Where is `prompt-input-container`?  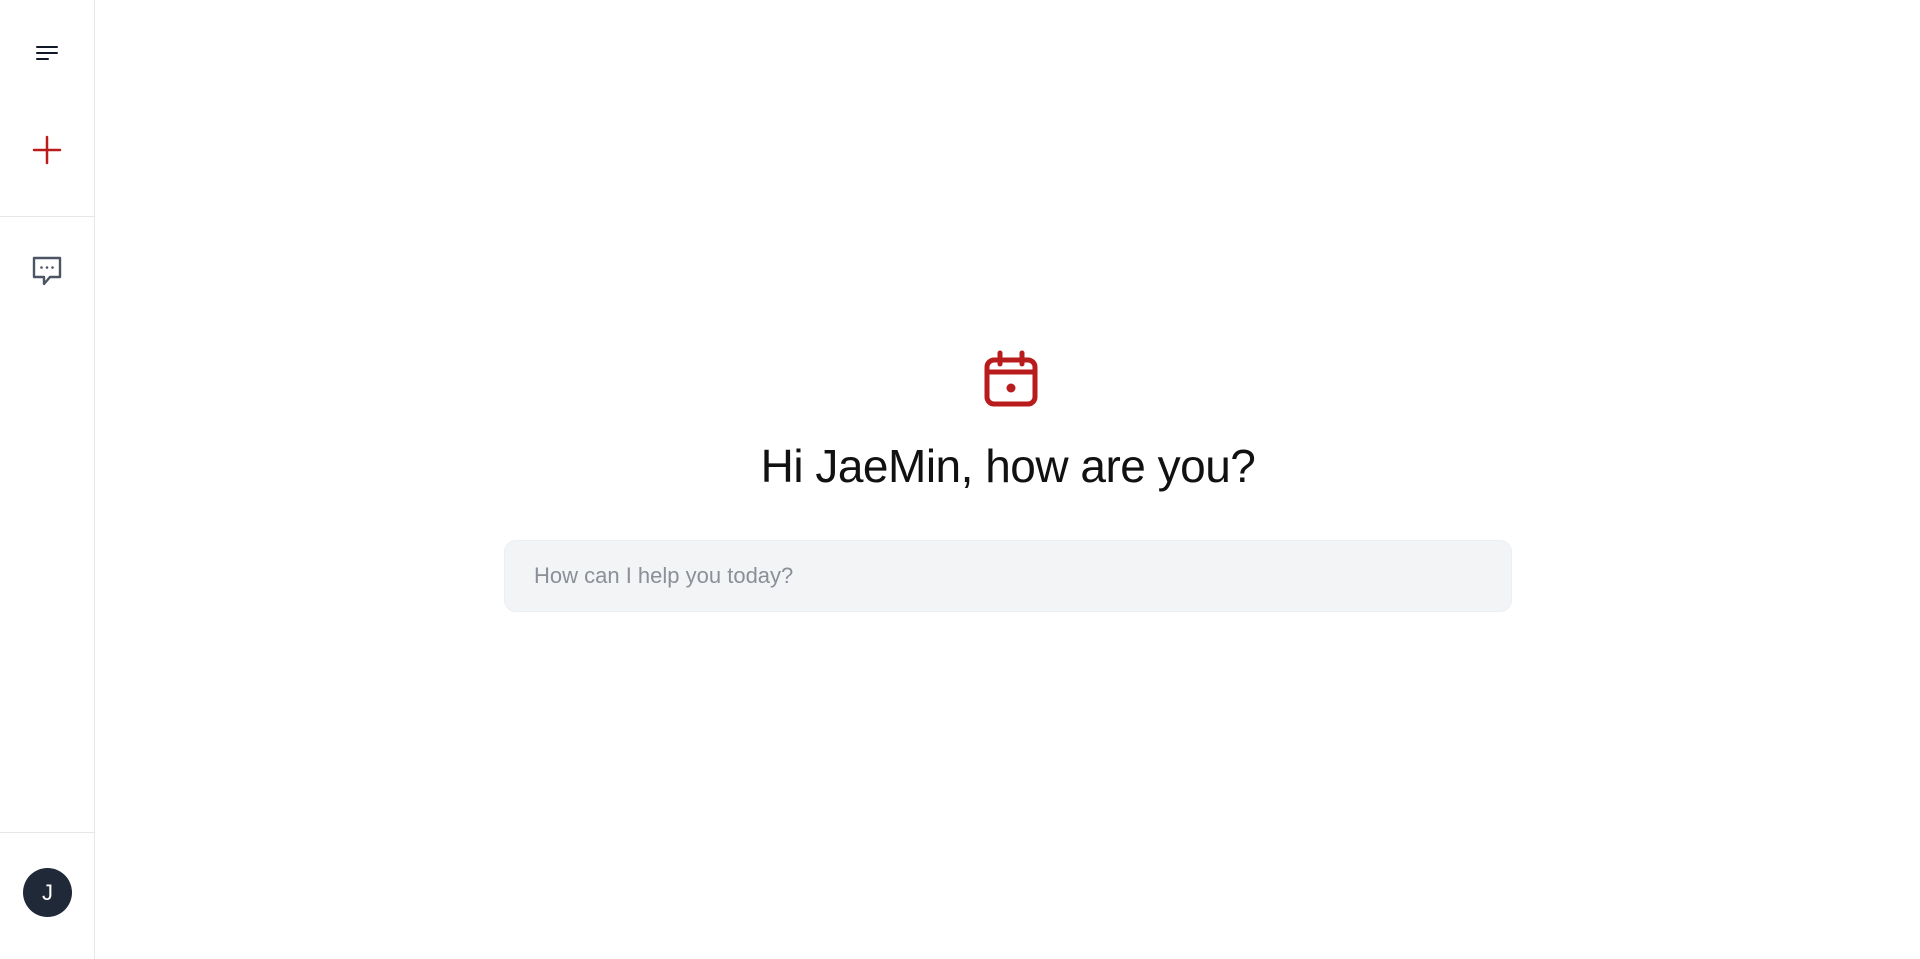 prompt-input-container is located at coordinates (1008, 576).